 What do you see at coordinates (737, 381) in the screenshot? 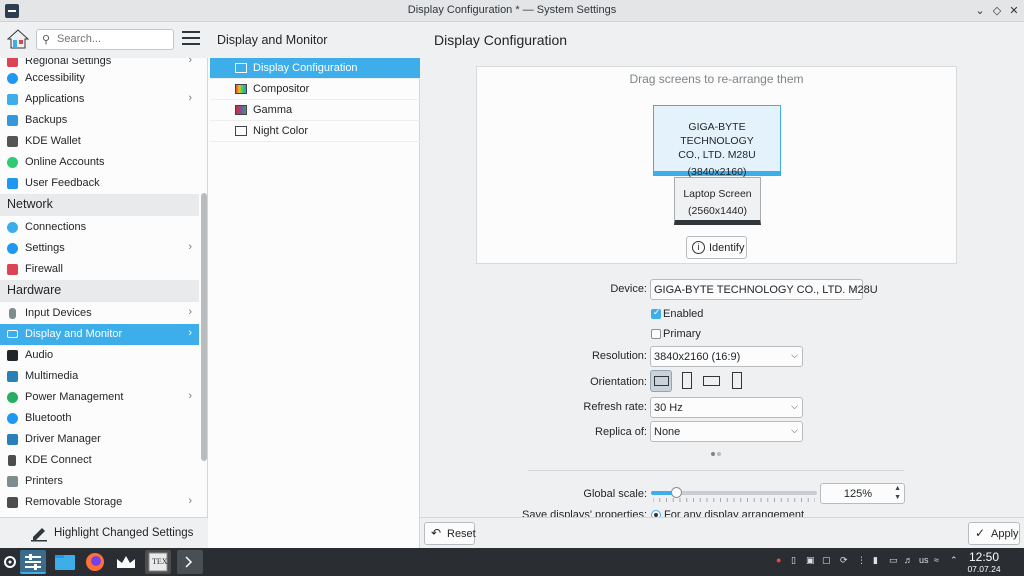
I see `orientation-portrait-right-button` at bounding box center [737, 381].